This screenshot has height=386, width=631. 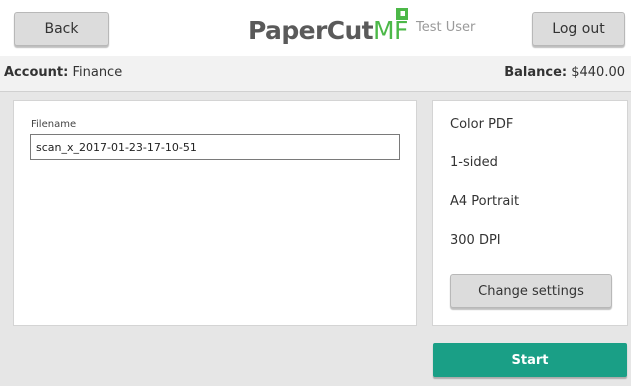 I want to click on header-bar: Back PaperCut MF Test User Log out, so click(x=315, y=28).